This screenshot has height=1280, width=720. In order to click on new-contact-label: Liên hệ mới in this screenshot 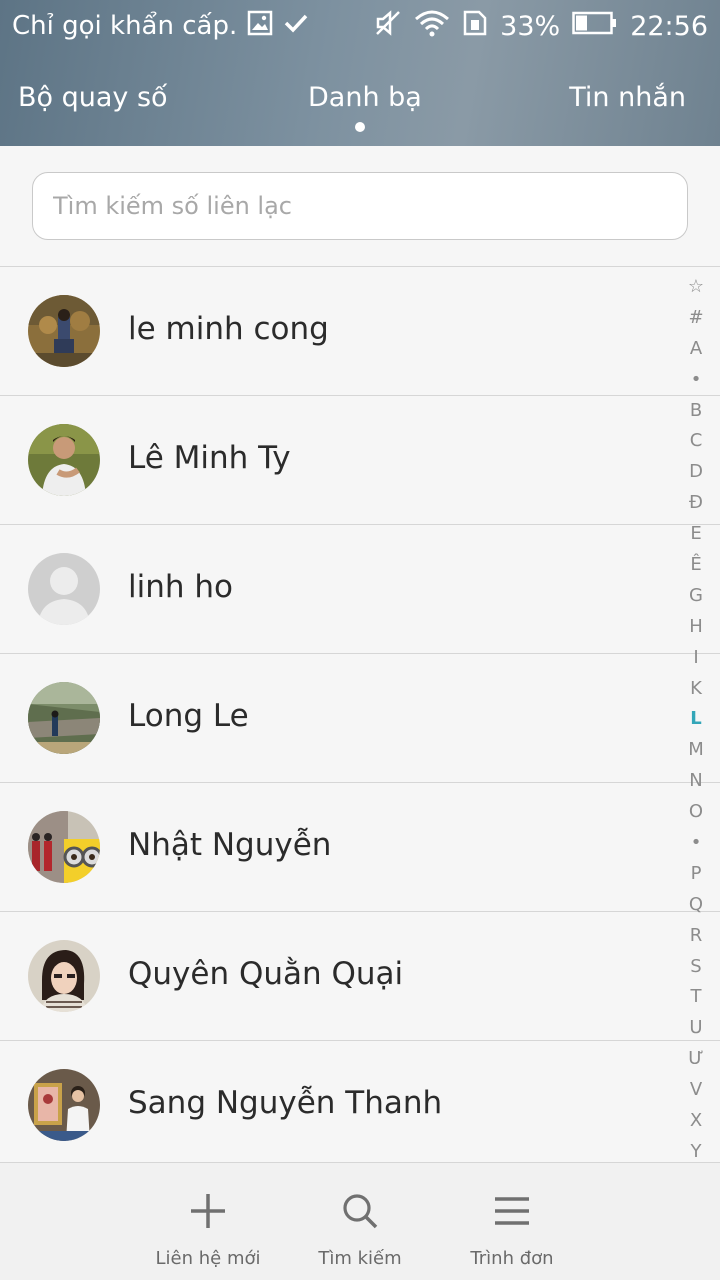, I will do `click(208, 1258)`.